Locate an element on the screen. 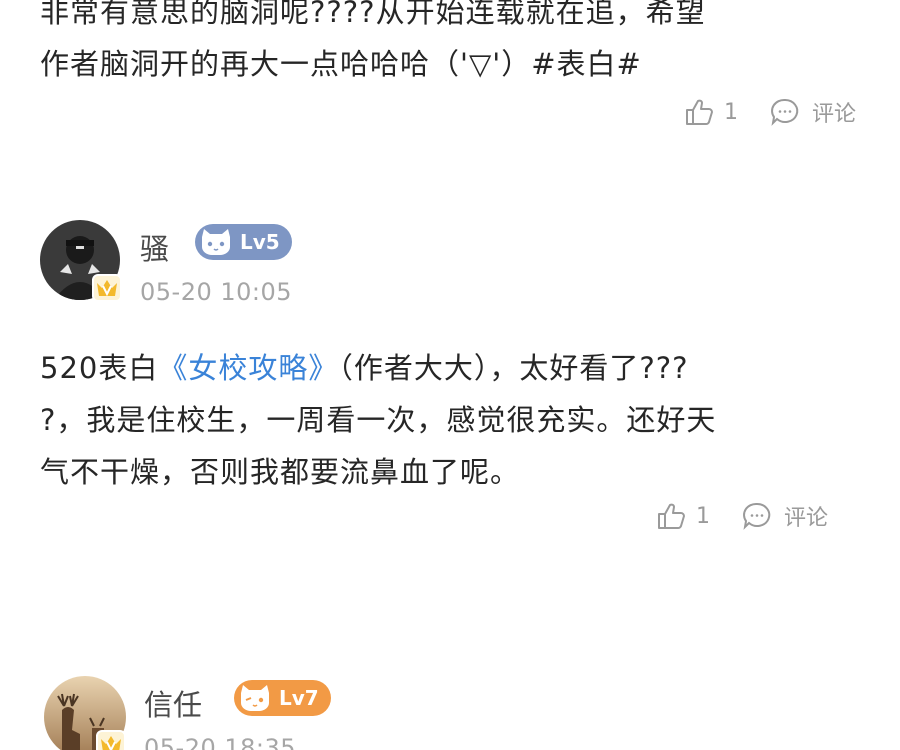 The width and height of the screenshot is (900, 750). comment-text-rest: （作者大大），太好看了??? is located at coordinates (513, 368).